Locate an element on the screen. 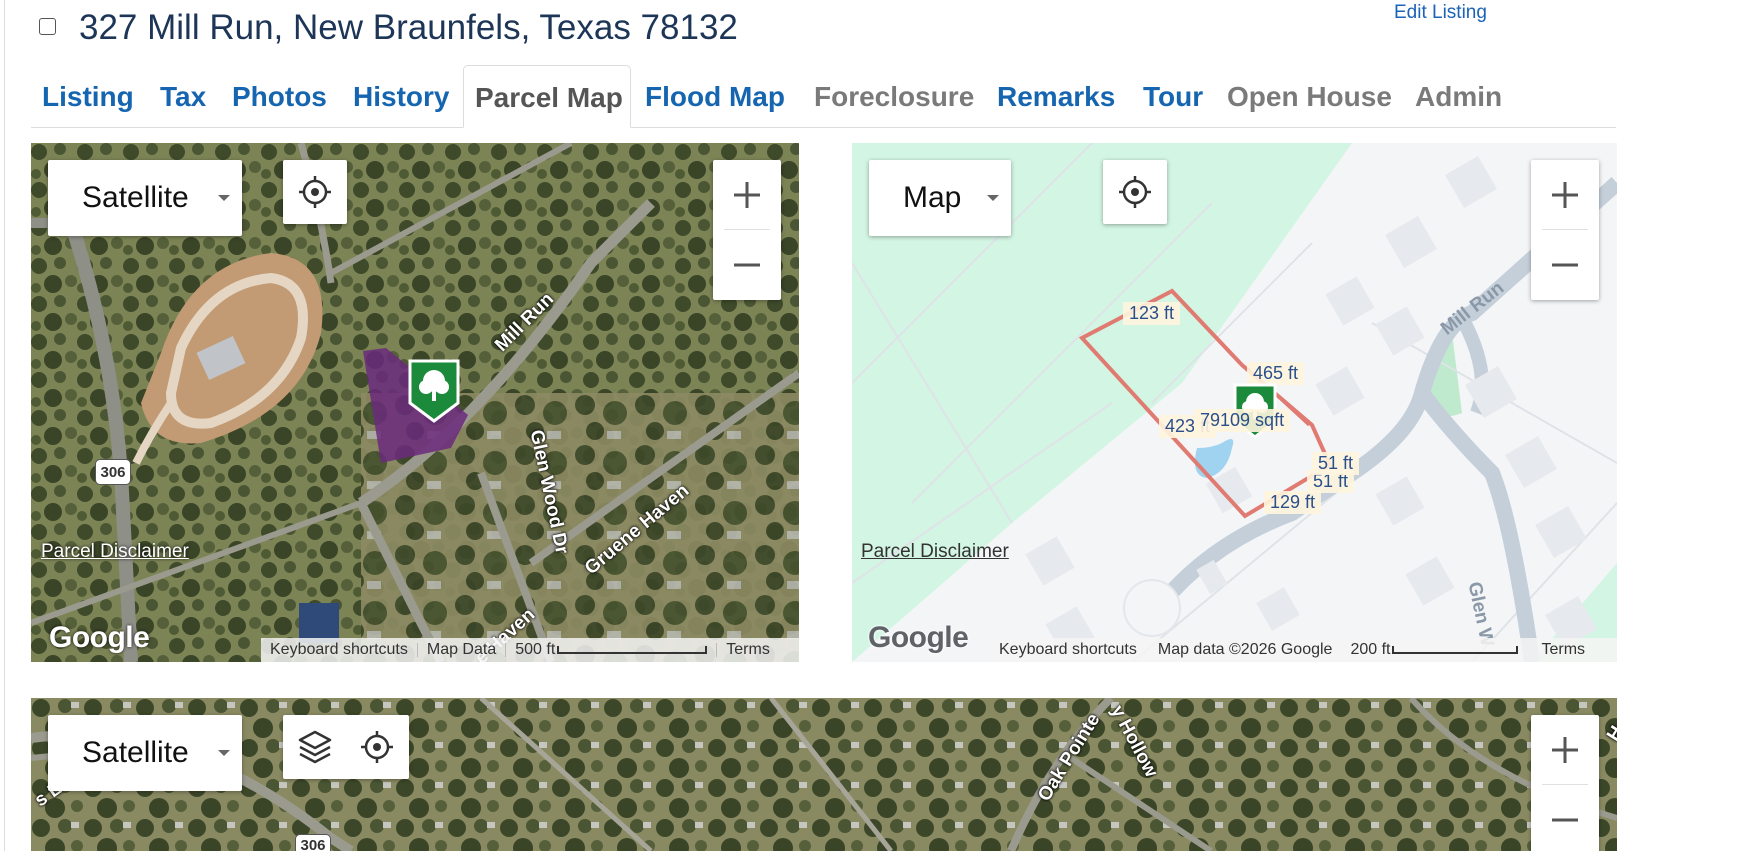  parcel-area-label: 79109 sqft is located at coordinates (1242, 420).